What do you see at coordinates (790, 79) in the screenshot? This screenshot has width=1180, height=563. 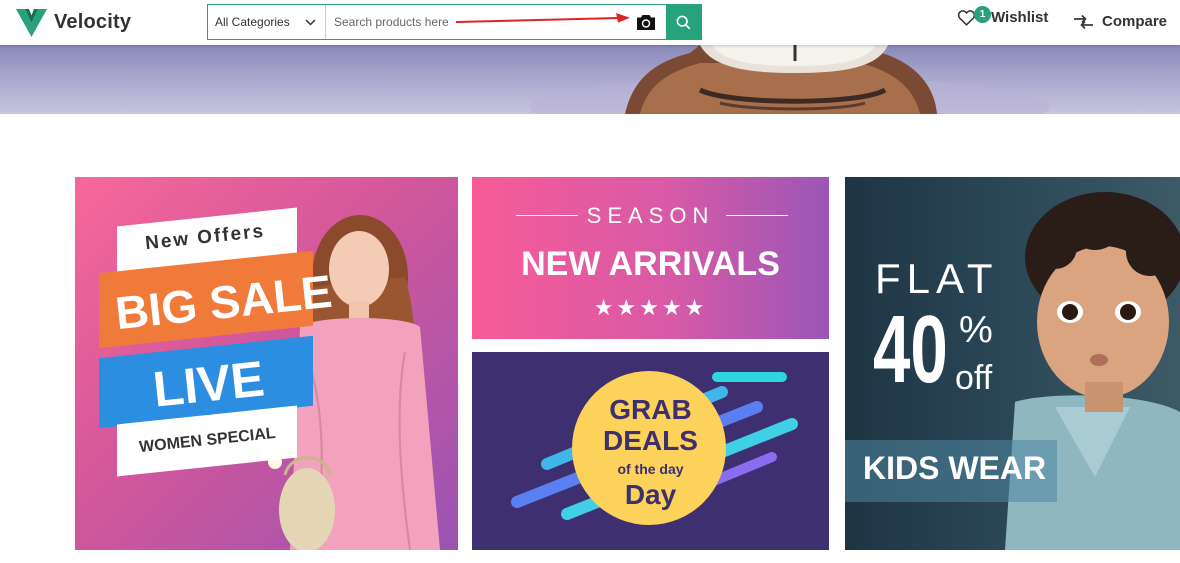 I see `watch-illustration` at bounding box center [790, 79].